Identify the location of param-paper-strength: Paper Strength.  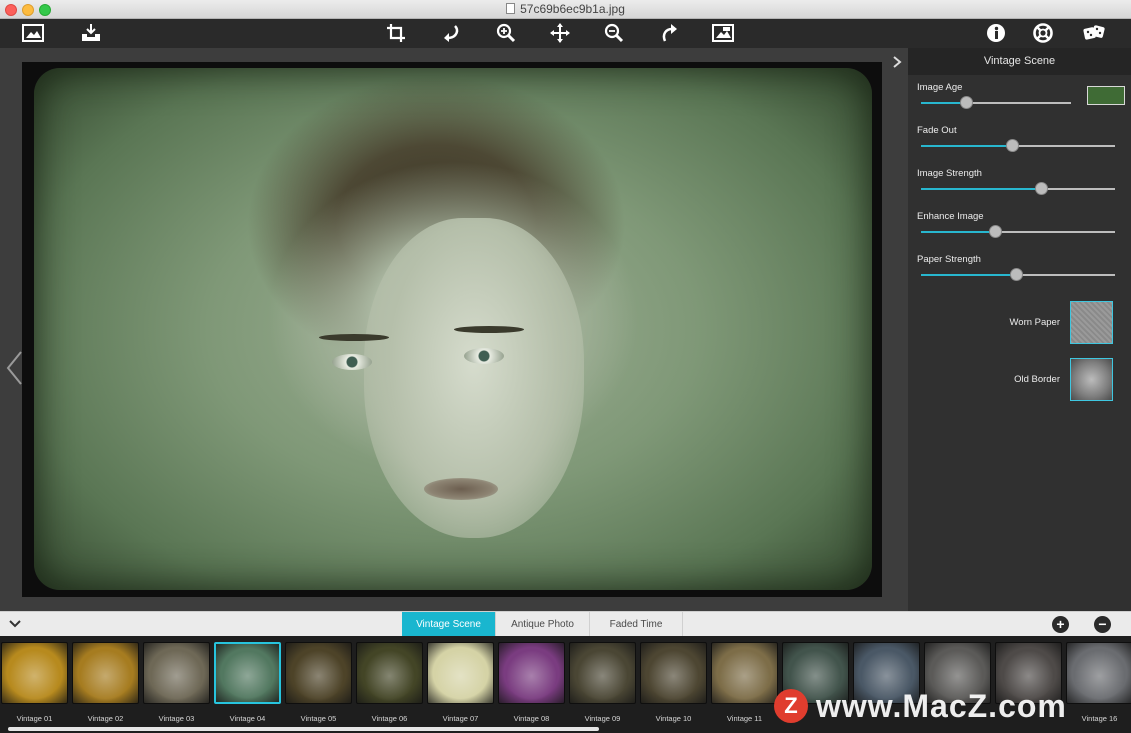
(1018, 271).